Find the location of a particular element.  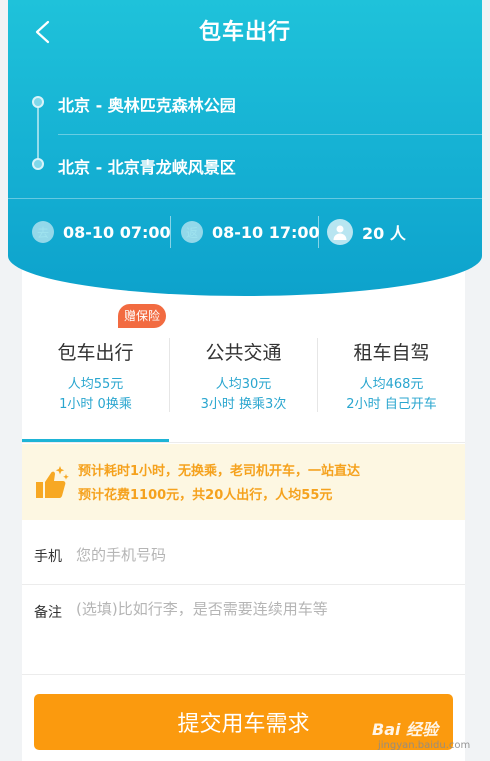

tab-public-transit: 公共交通 人均30元 3小时 换乘3次 is located at coordinates (243, 386).